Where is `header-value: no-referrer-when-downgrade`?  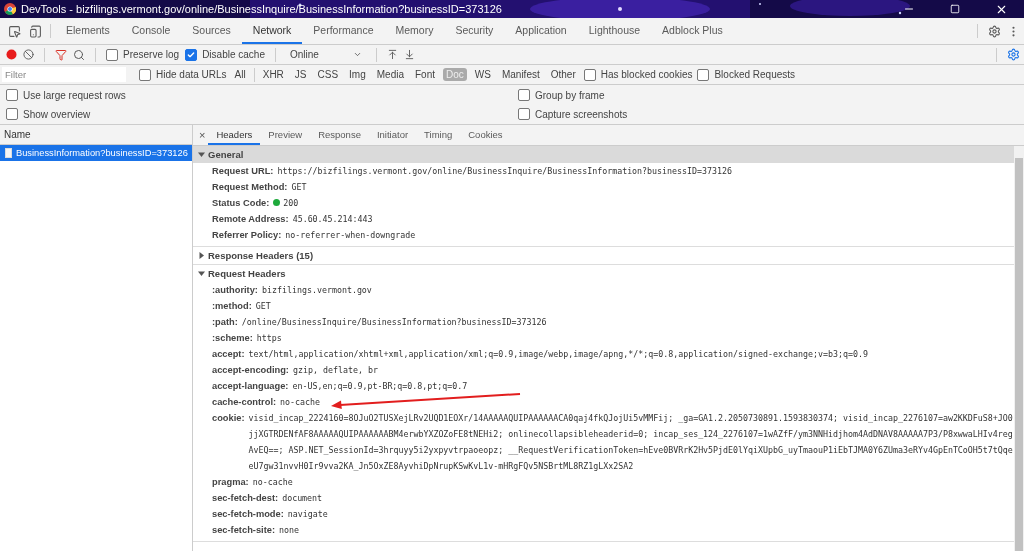
header-value: no-referrer-when-downgrade is located at coordinates (350, 235).